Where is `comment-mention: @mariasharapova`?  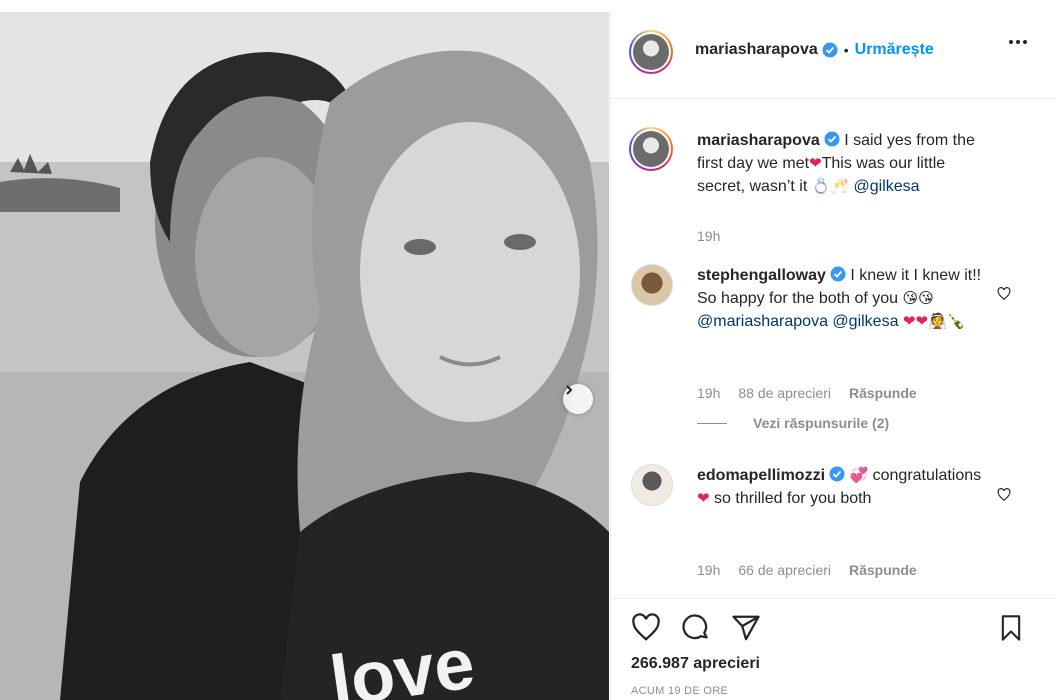
comment-mention: @mariasharapova is located at coordinates (762, 321).